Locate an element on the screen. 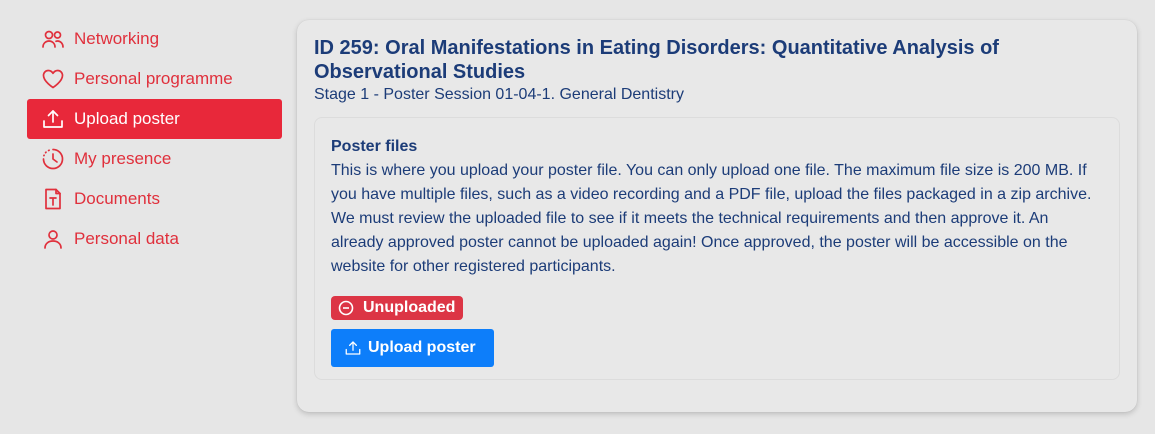  upload-poster-button: Upload poster is located at coordinates (412, 348).